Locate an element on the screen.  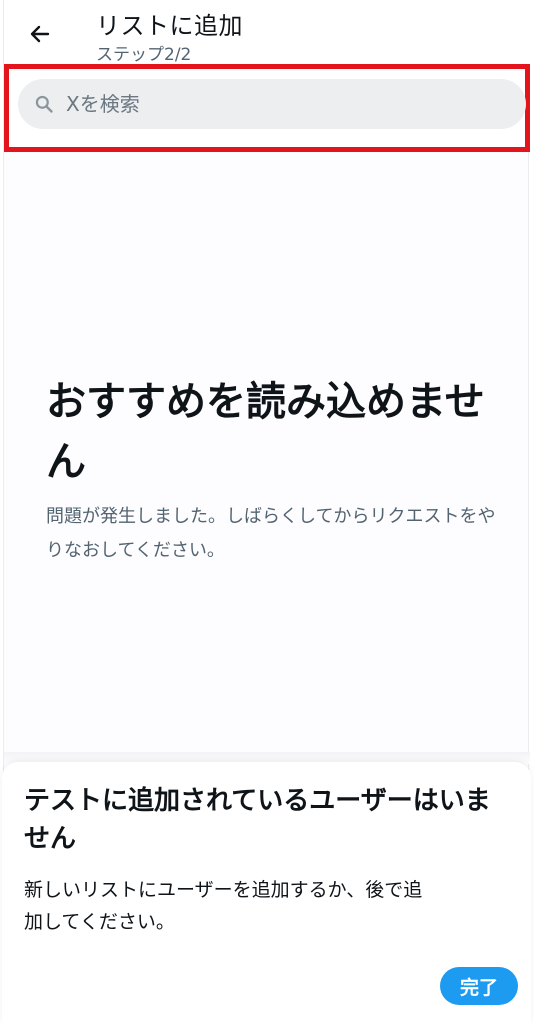
page-title: リストに追加 is located at coordinates (169, 26).